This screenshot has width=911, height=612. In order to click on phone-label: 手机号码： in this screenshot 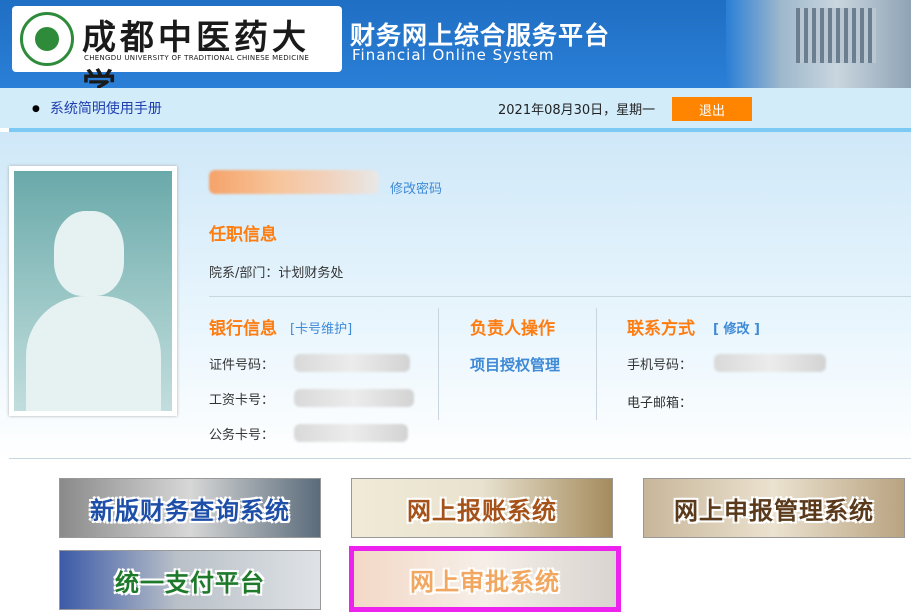, I will do `click(660, 365)`.